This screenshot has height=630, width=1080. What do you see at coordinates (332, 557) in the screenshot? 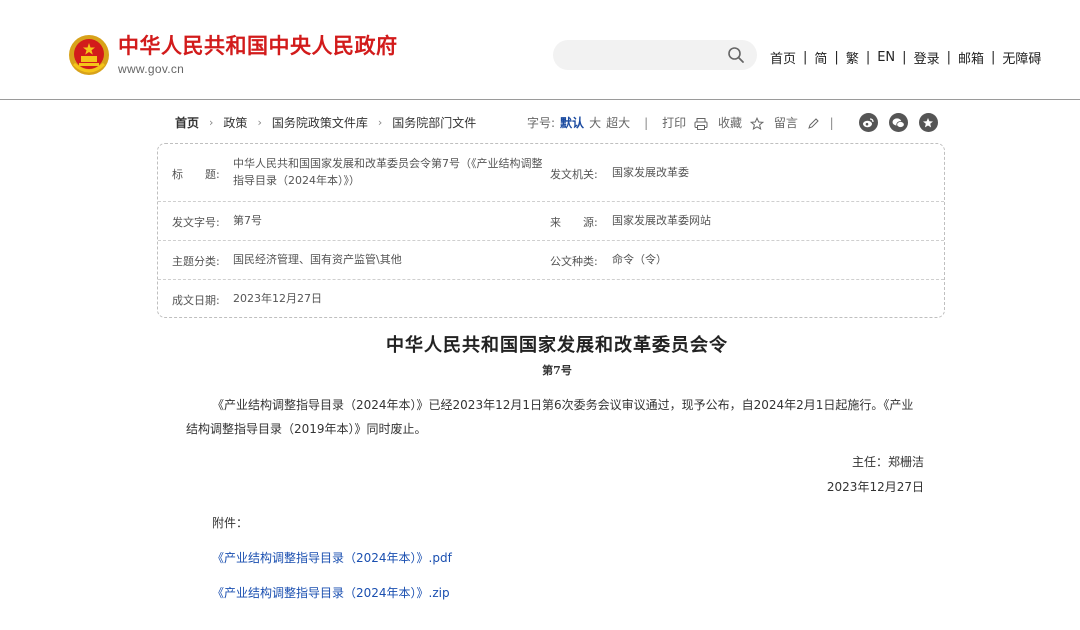
I see `attachment-pdf-link: 《产业结构调整指导目录（2024年本）》.pdf` at bounding box center [332, 557].